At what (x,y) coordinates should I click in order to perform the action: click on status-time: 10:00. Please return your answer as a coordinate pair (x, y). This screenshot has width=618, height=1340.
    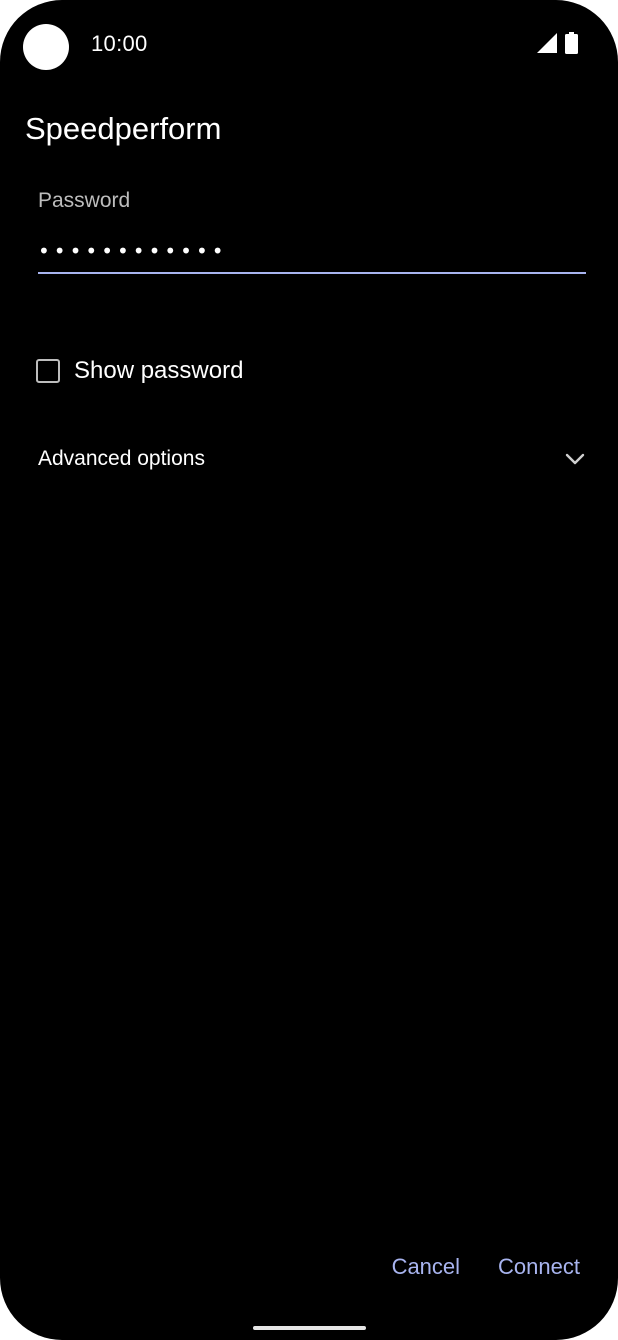
    Looking at the image, I should click on (119, 43).